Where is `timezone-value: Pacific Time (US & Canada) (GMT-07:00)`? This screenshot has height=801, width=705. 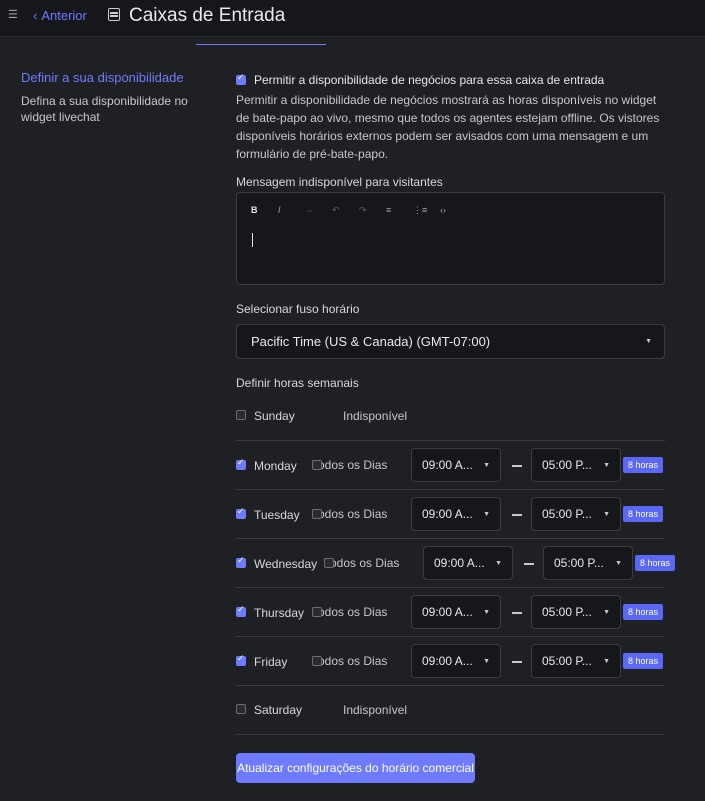 timezone-value: Pacific Time (US & Canada) (GMT-07:00) is located at coordinates (371, 341).